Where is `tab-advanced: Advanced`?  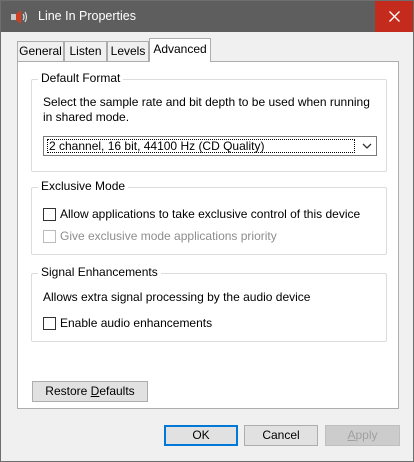 tab-advanced: Advanced is located at coordinates (180, 50).